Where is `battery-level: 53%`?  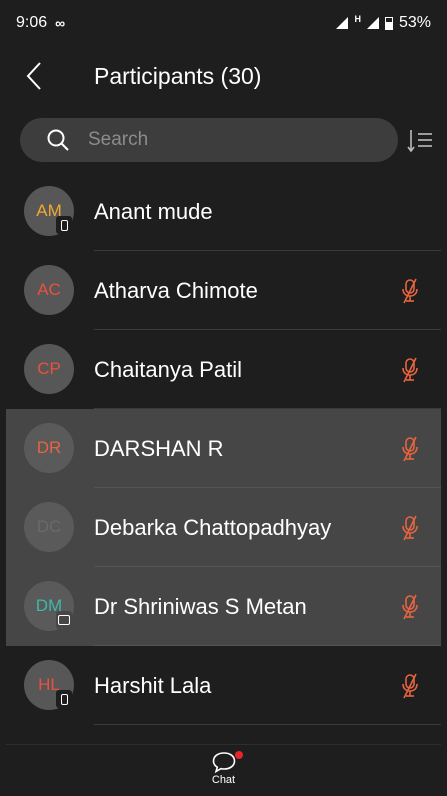
battery-level: 53% is located at coordinates (414, 22).